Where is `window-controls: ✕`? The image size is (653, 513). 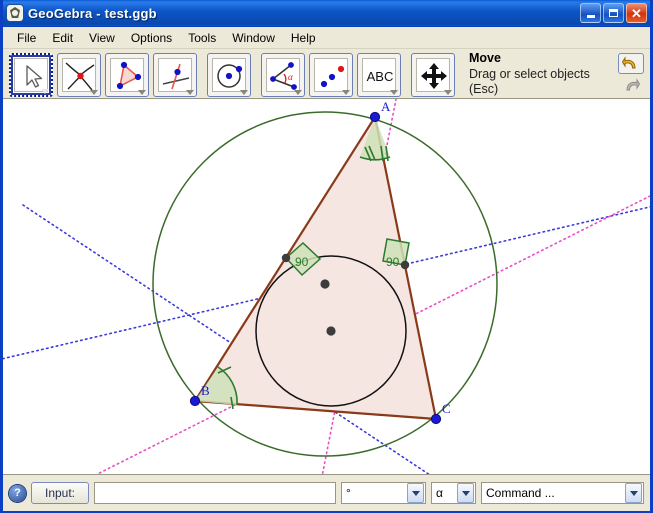
window-controls: ✕ is located at coordinates (614, 13).